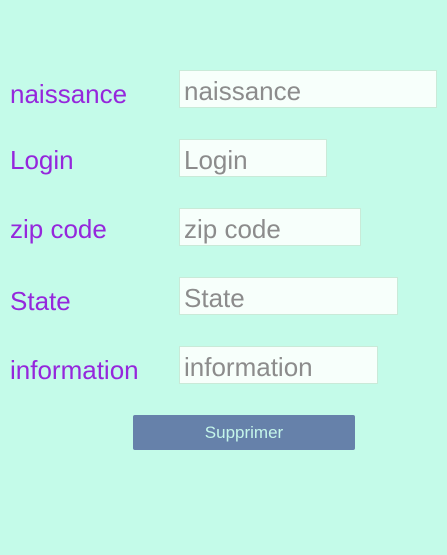 The image size is (447, 555). Describe the element at coordinates (42, 160) in the screenshot. I see `login-label: Login` at that location.